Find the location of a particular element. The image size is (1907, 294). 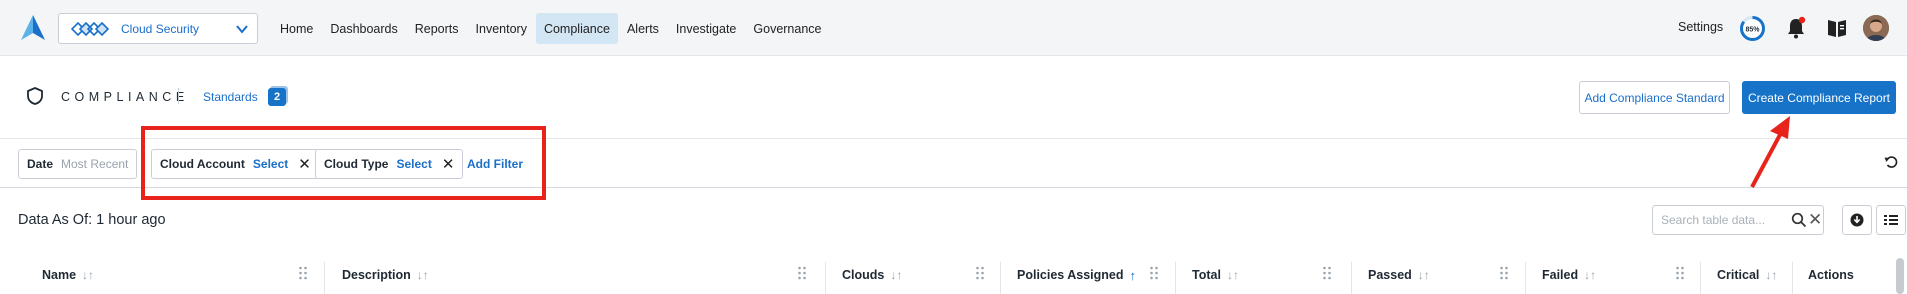

list-columns-icon is located at coordinates (1891, 220).